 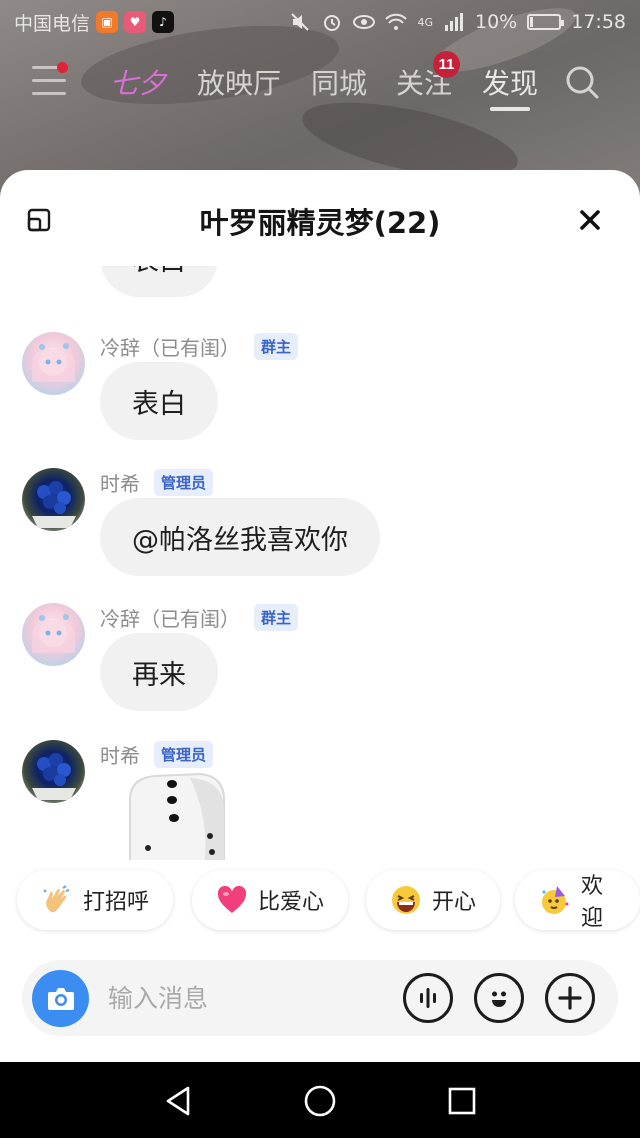 What do you see at coordinates (248, 998) in the screenshot?
I see `message-input` at bounding box center [248, 998].